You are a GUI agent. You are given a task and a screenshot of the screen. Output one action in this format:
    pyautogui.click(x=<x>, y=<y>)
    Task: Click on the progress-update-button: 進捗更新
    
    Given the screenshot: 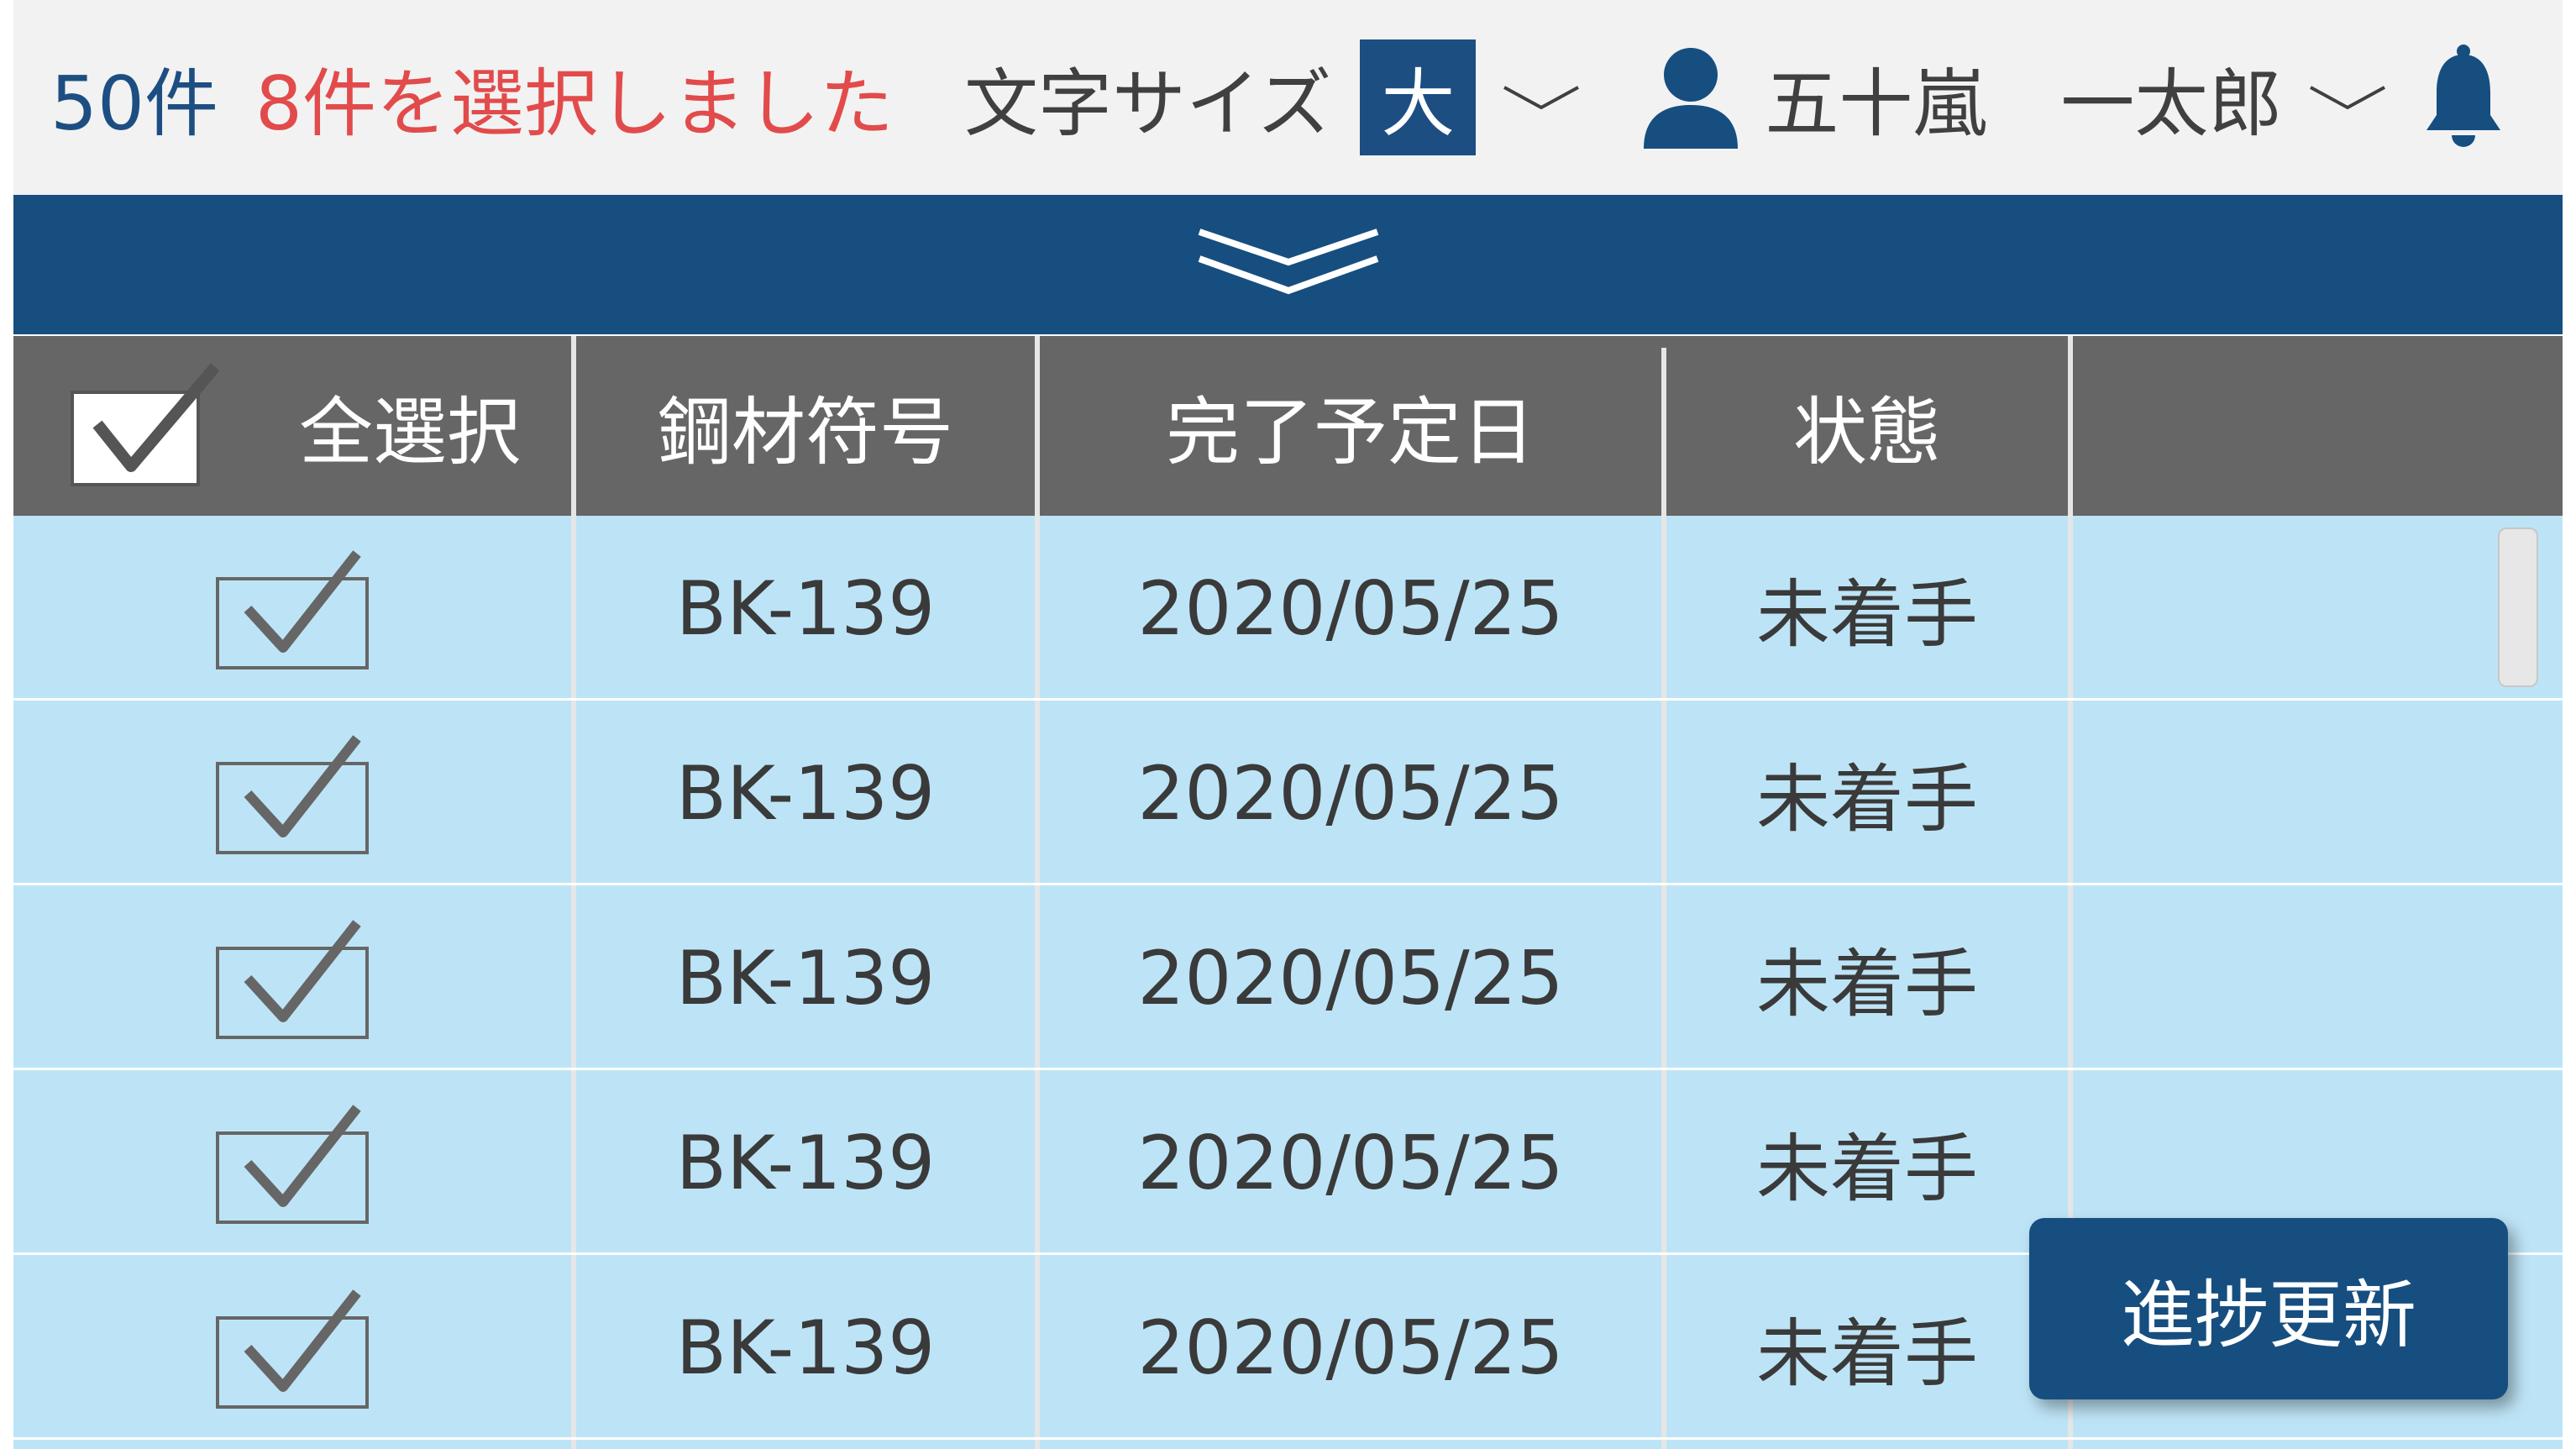 What is the action you would take?
    pyautogui.click(x=2268, y=1308)
    